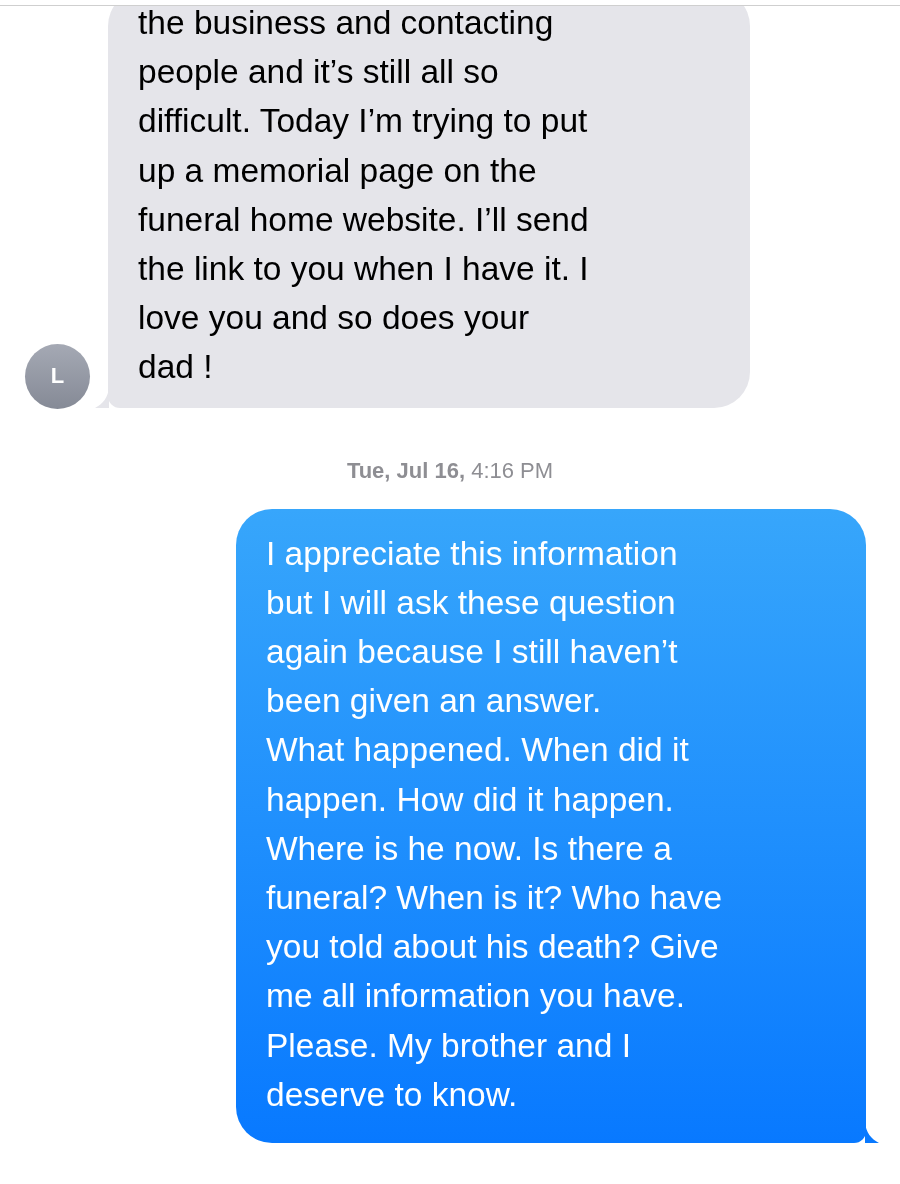 The width and height of the screenshot is (900, 1184). What do you see at coordinates (57, 376) in the screenshot?
I see `contact-avatar: L` at bounding box center [57, 376].